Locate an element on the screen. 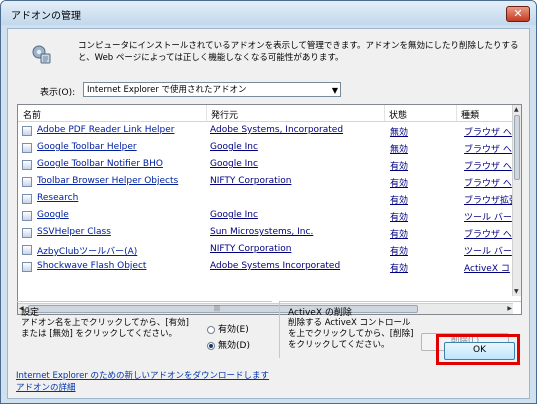  addon-publisher: Sun Microsystems, Inc. is located at coordinates (262, 232).